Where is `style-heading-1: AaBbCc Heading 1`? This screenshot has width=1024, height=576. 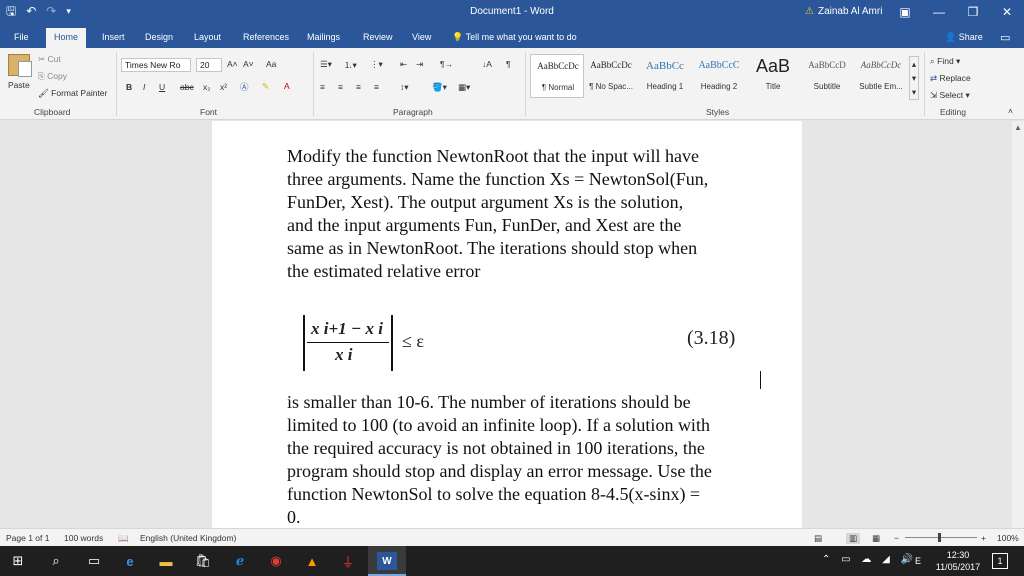
style-heading-1: AaBbCc Heading 1 is located at coordinates (665, 76).